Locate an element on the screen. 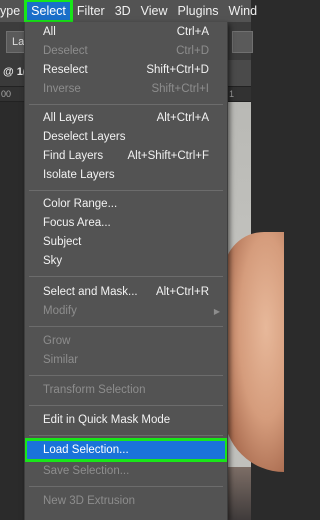 This screenshot has width=320, height=520. document-tab-edge is located at coordinates (238, 73).